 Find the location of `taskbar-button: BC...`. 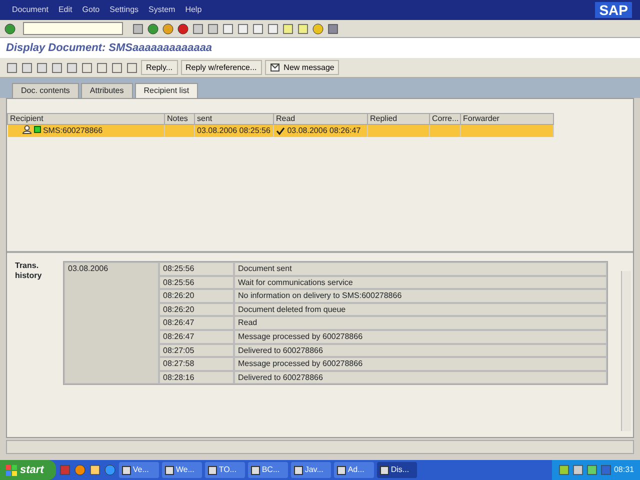

taskbar-button: BC... is located at coordinates (268, 470).